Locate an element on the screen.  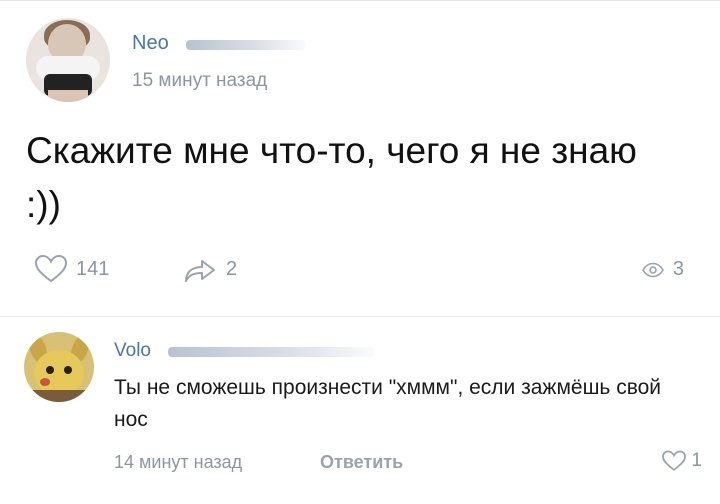
post-author-name-redaction is located at coordinates (246, 45).